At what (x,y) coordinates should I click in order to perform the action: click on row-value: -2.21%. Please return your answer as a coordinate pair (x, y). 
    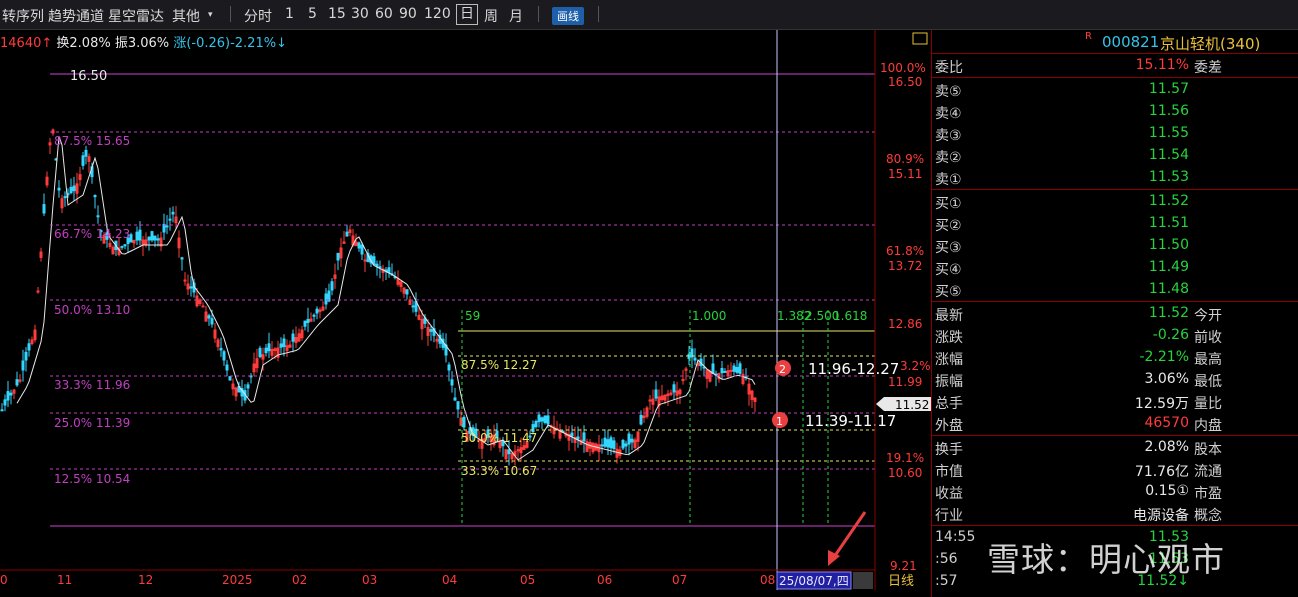
    Looking at the image, I should click on (1164, 357).